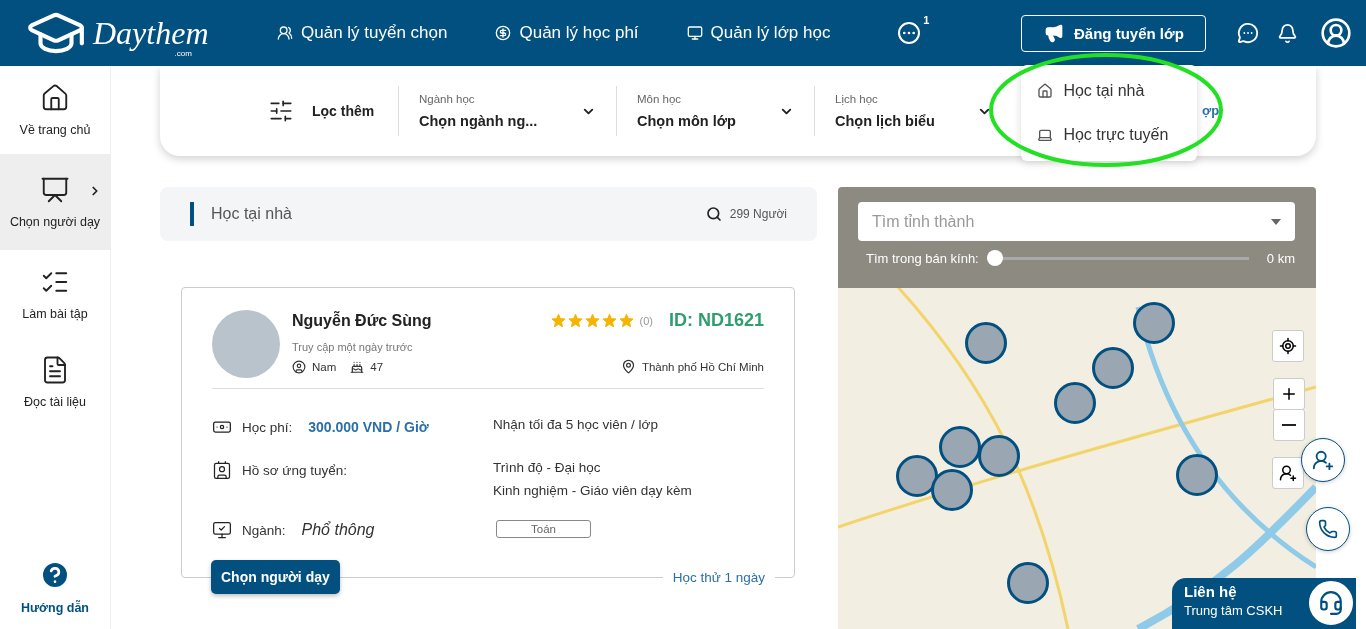 The height and width of the screenshot is (629, 1366). I want to click on nav-link: Quản lý học phí, so click(567, 33).